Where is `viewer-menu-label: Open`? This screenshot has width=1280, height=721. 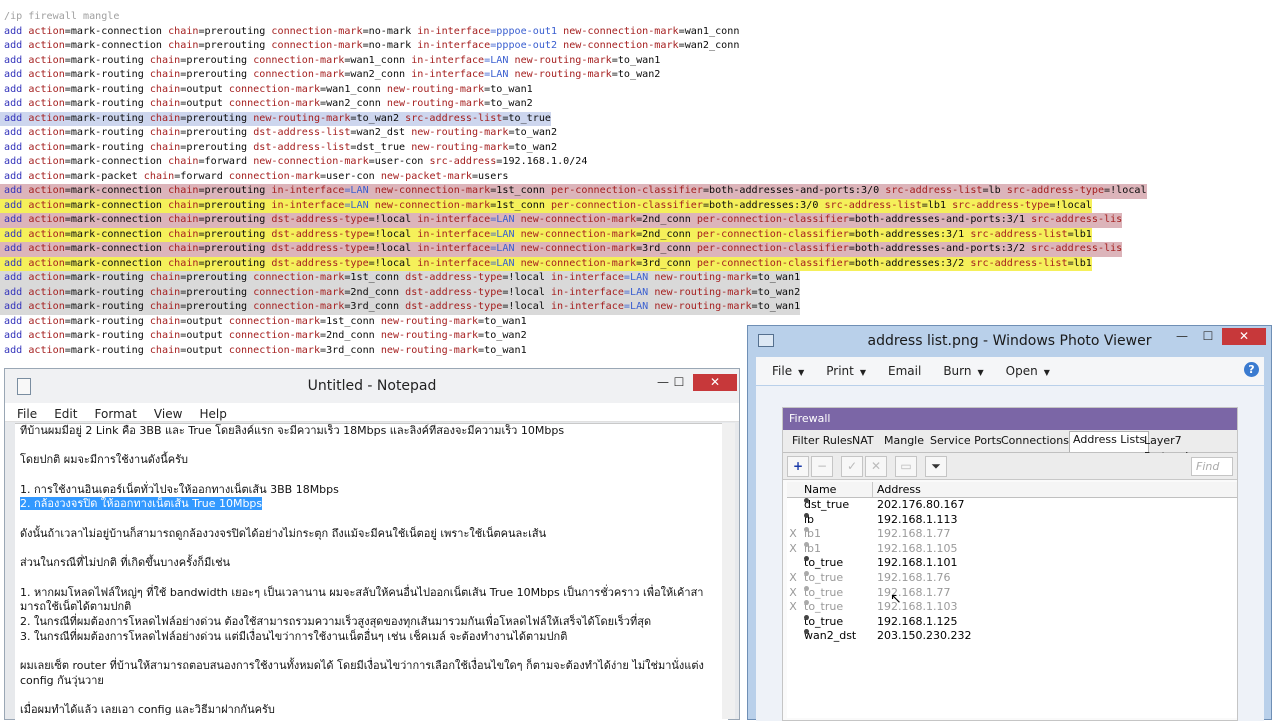 viewer-menu-label: Open is located at coordinates (1021, 371).